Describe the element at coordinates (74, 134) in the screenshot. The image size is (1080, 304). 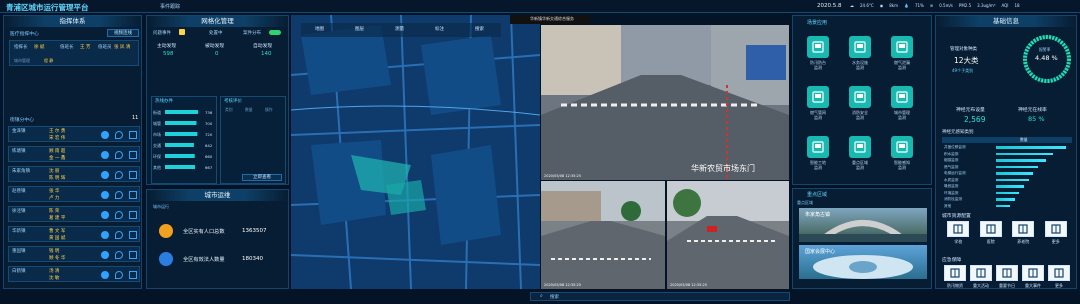
I see `unit-row: 金泽镇 王 尔 勇宋 宏 伟` at that location.